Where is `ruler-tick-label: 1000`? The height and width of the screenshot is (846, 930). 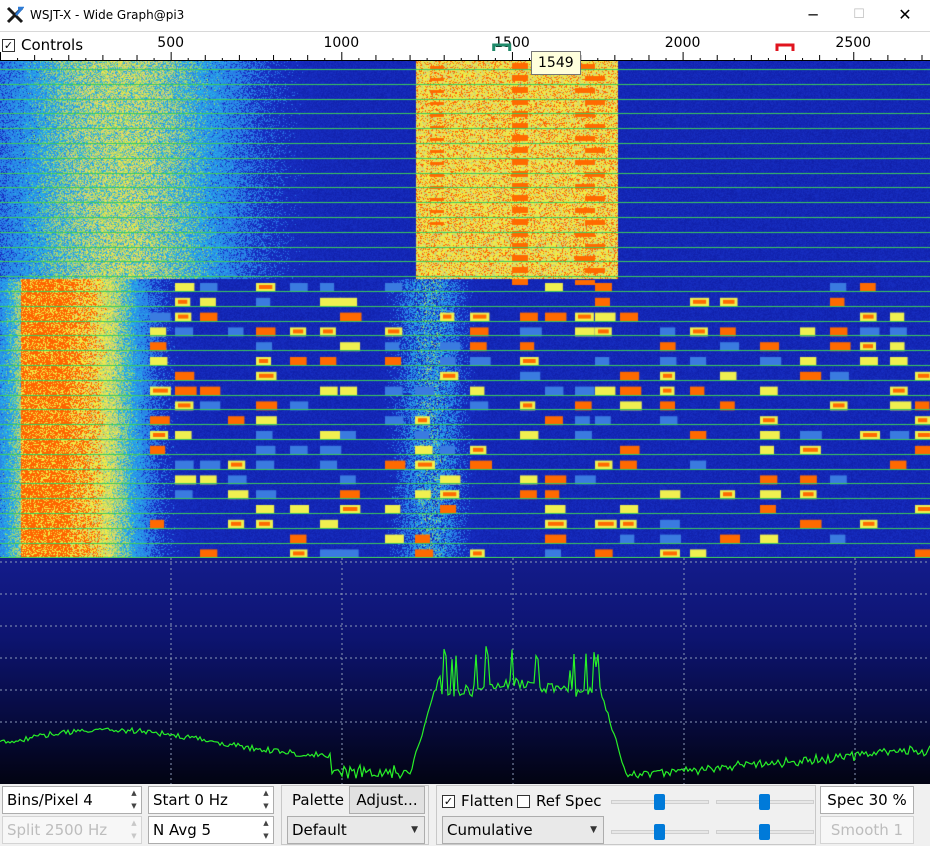
ruler-tick-label: 1000 is located at coordinates (341, 43).